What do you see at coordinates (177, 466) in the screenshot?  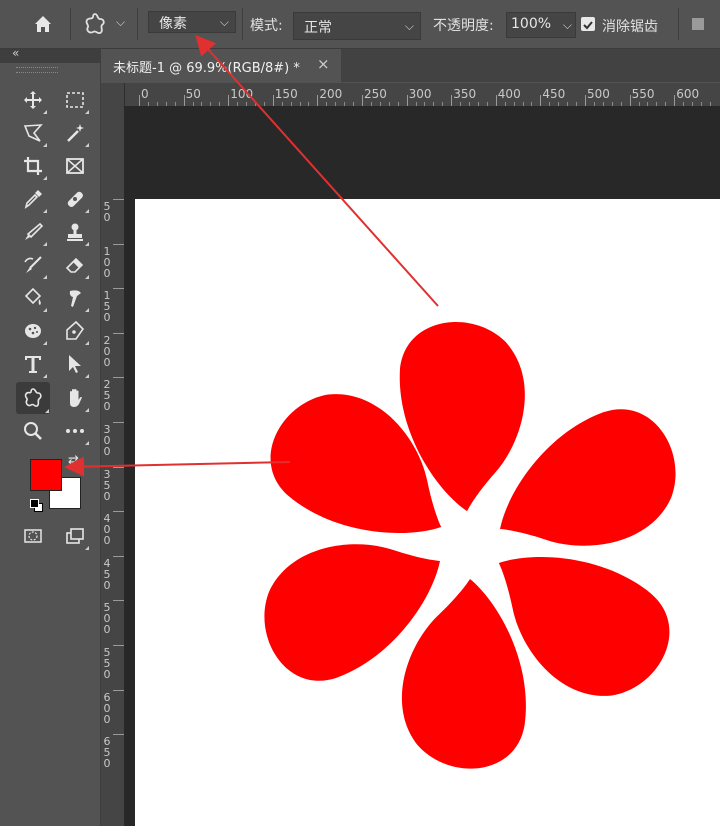 I see `annotation-arrow-to-color` at bounding box center [177, 466].